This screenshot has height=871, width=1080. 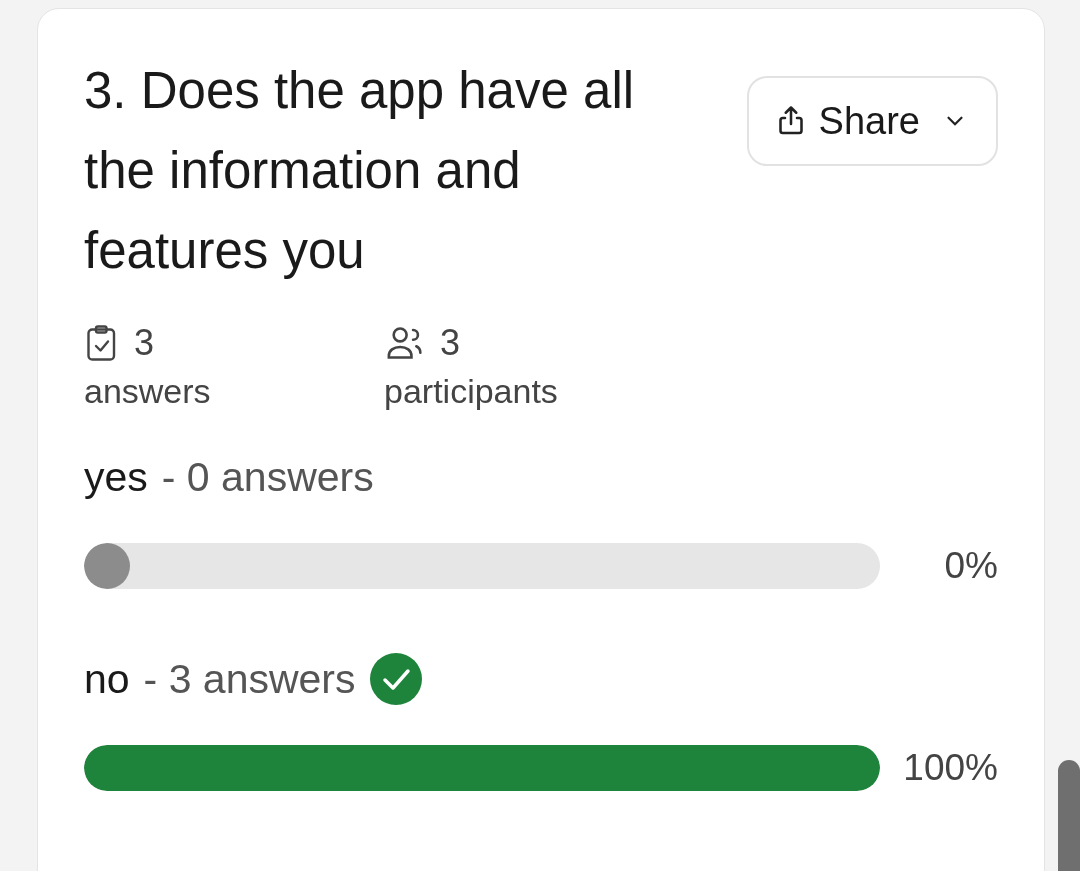 What do you see at coordinates (267, 477) in the screenshot?
I see `answer-count: - 0 answers` at bounding box center [267, 477].